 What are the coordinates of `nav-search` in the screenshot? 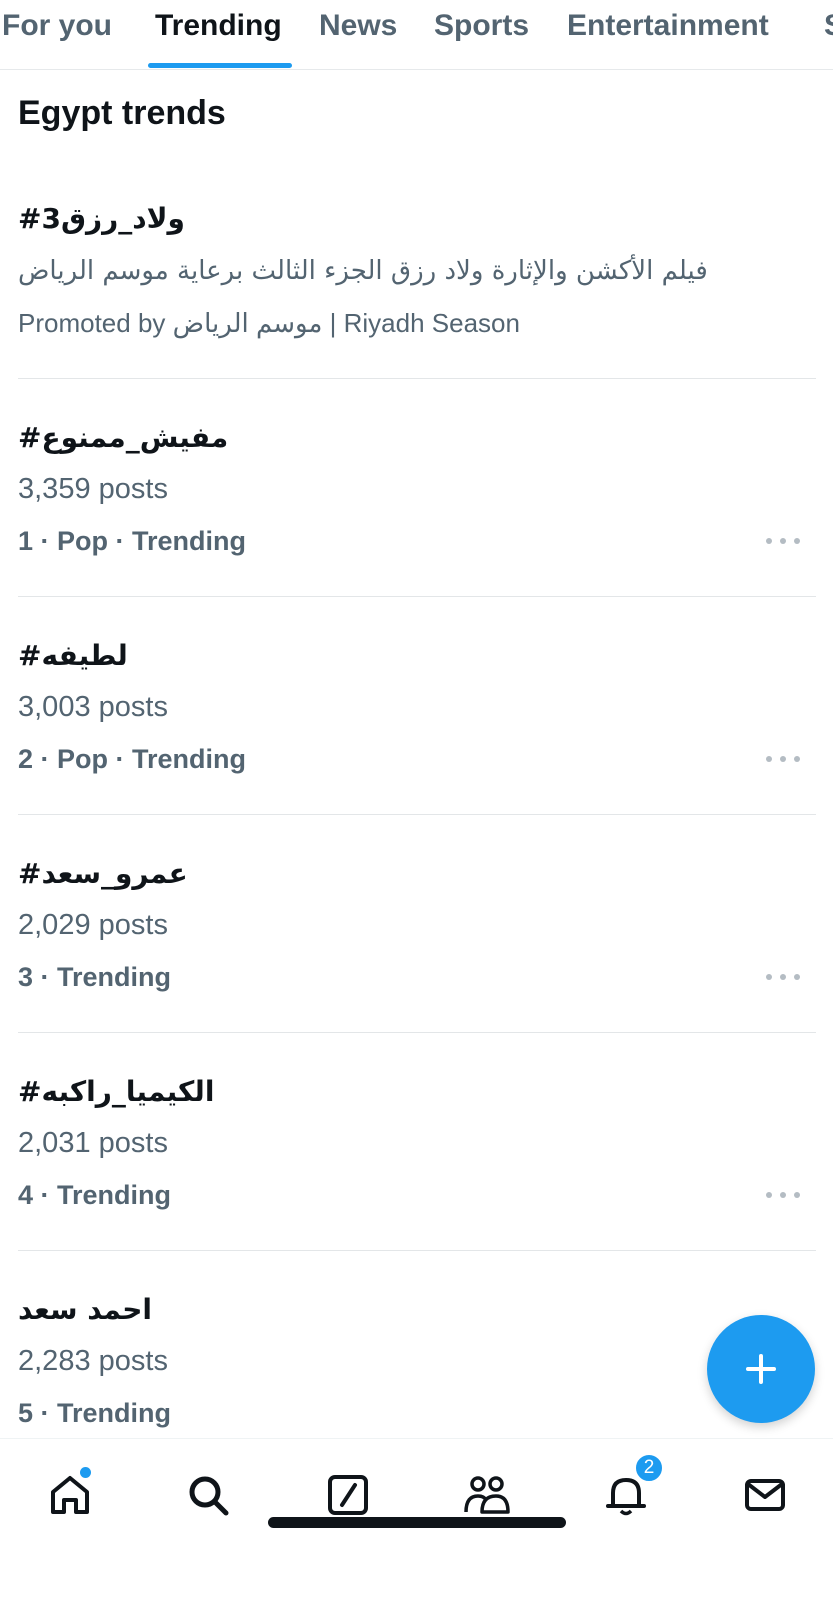 It's located at (208, 1495).